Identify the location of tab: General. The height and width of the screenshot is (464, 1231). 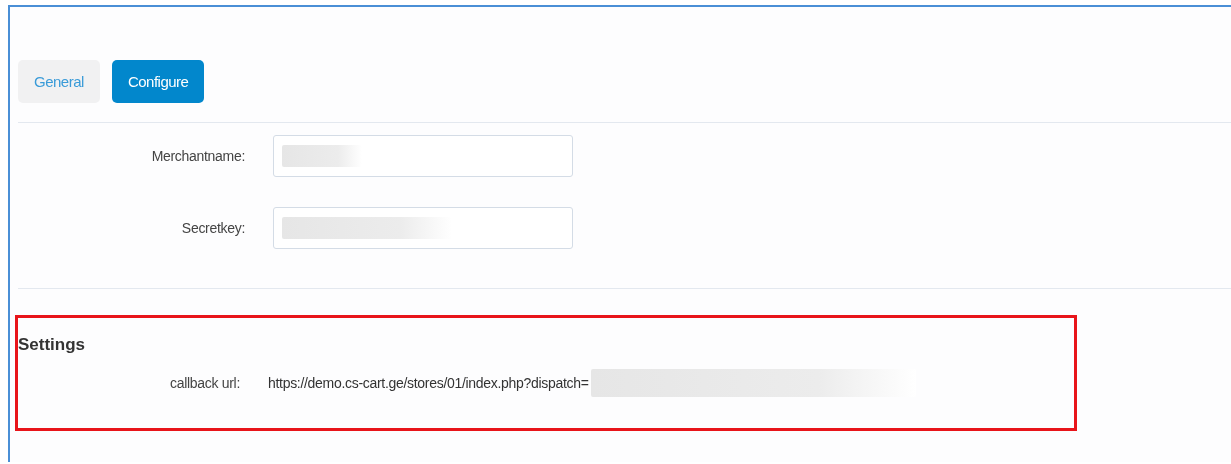
(59, 81).